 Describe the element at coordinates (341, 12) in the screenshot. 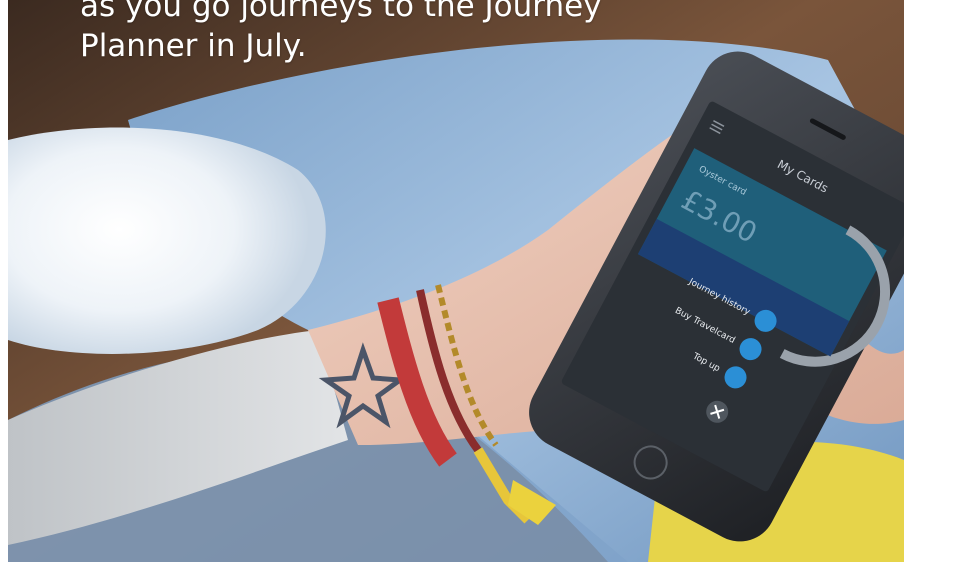

I see `caption-line-1: as you go journeys to the Journey` at that location.